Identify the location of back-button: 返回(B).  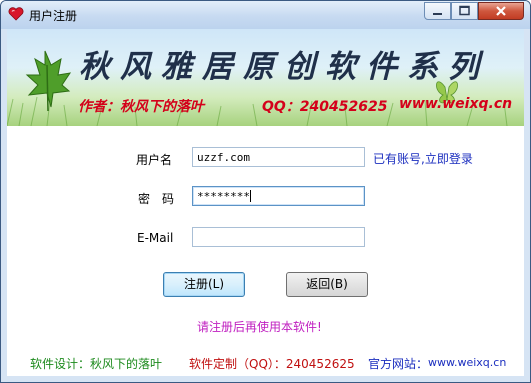
(327, 284).